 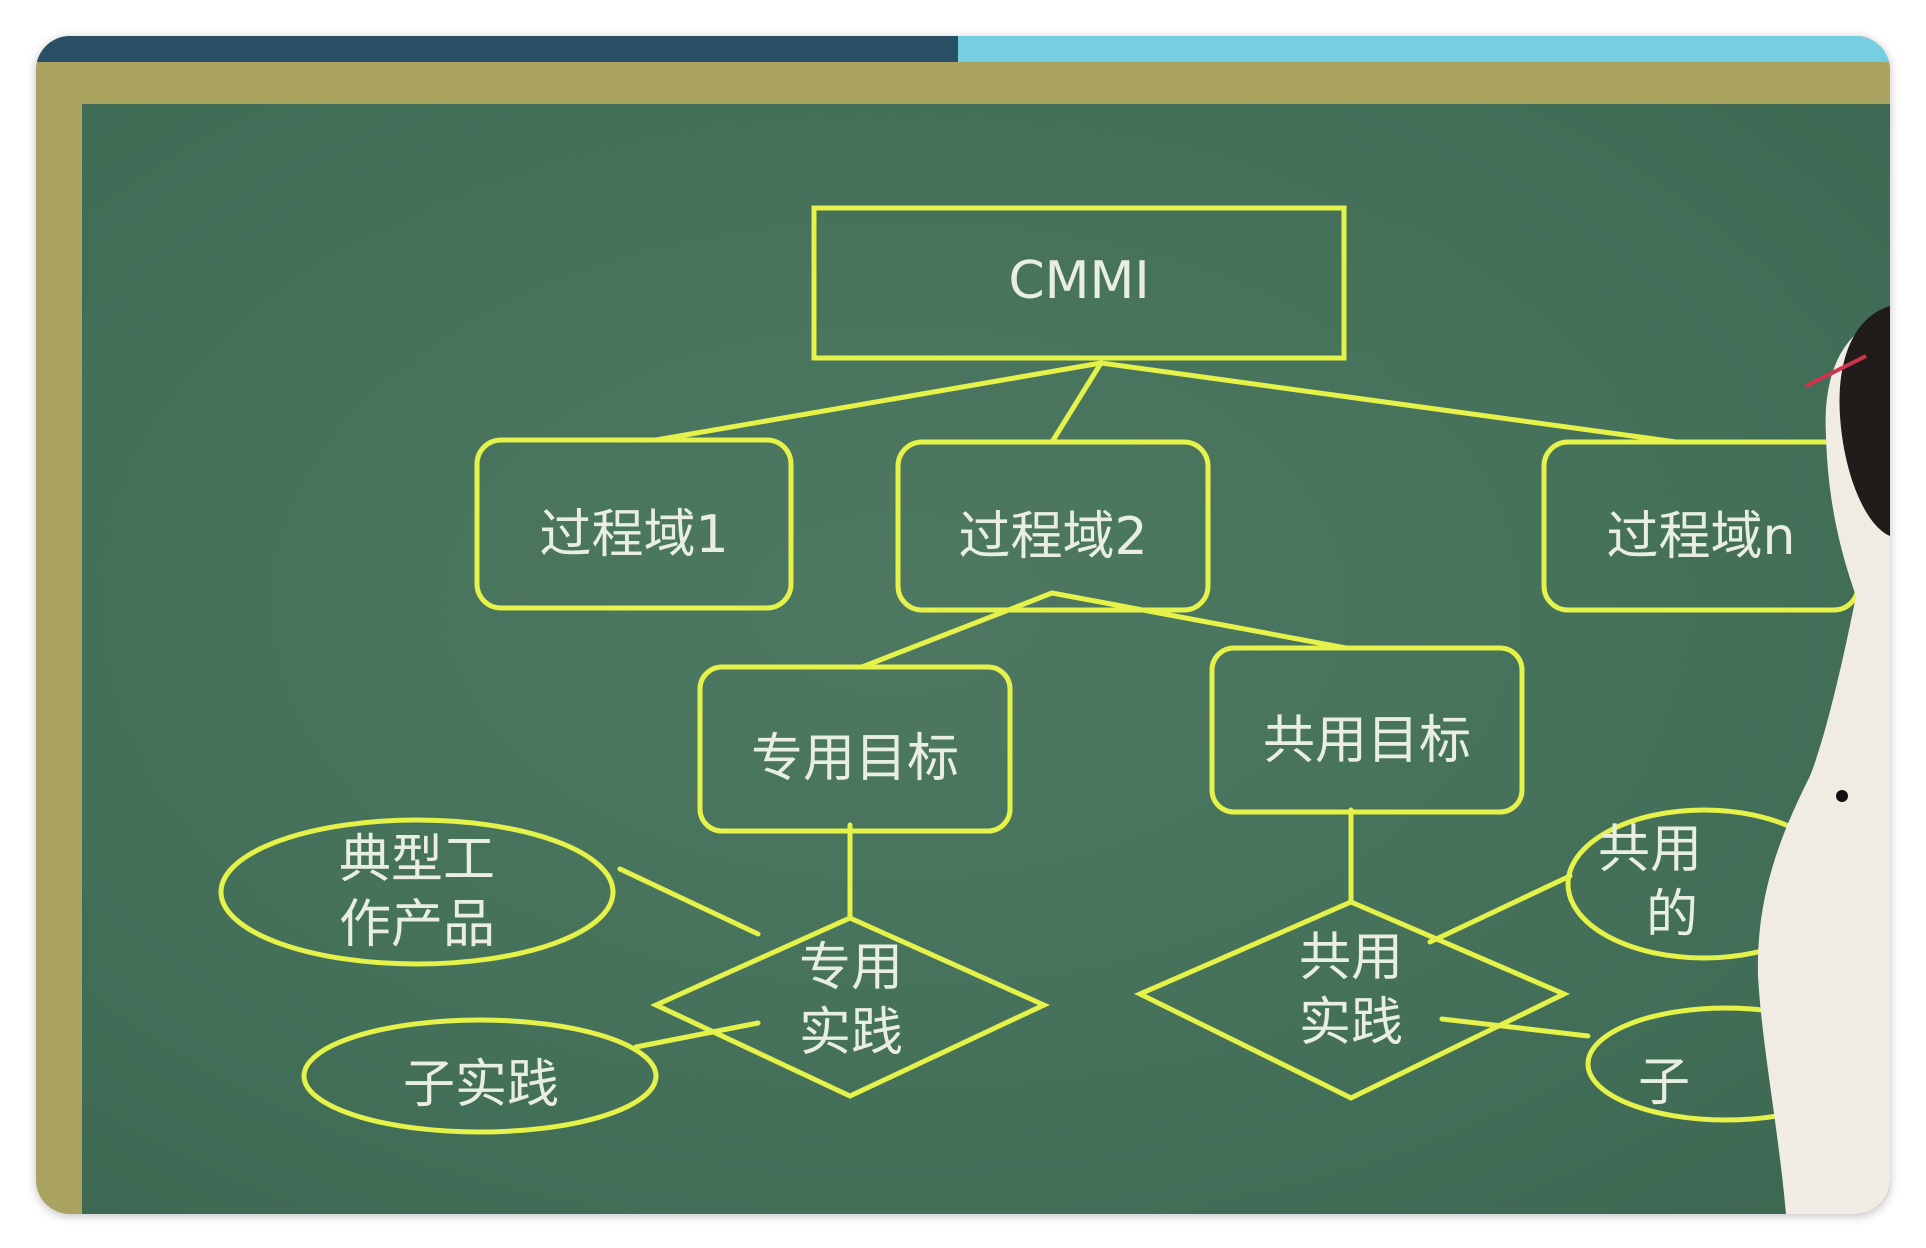 I want to click on presenter-figure, so click(x=1823, y=760).